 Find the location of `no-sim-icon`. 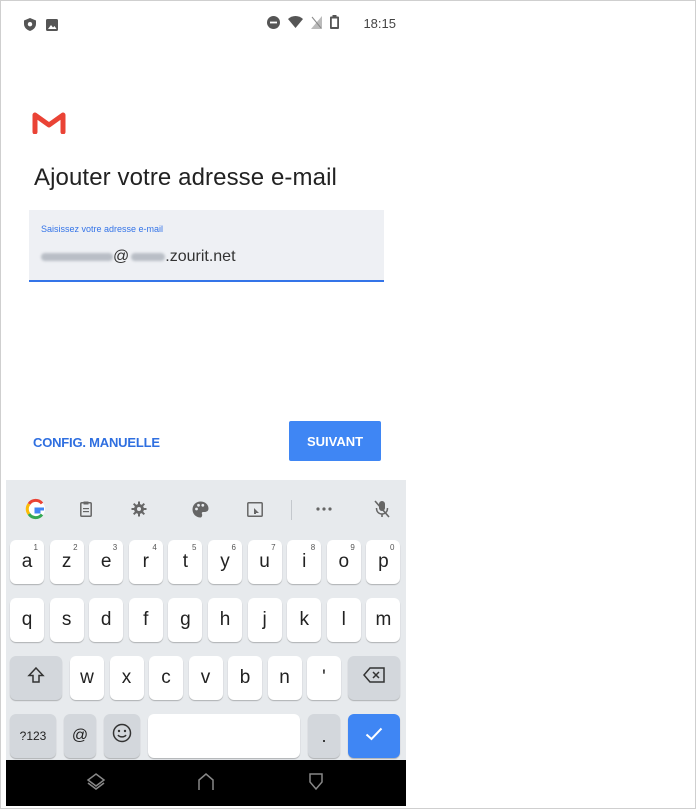

no-sim-icon is located at coordinates (317, 23).